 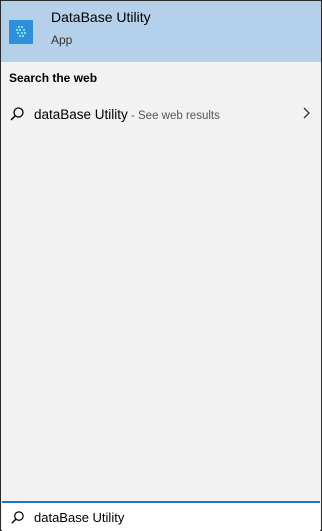 What do you see at coordinates (53, 78) in the screenshot?
I see `search-web-header: Search the web` at bounding box center [53, 78].